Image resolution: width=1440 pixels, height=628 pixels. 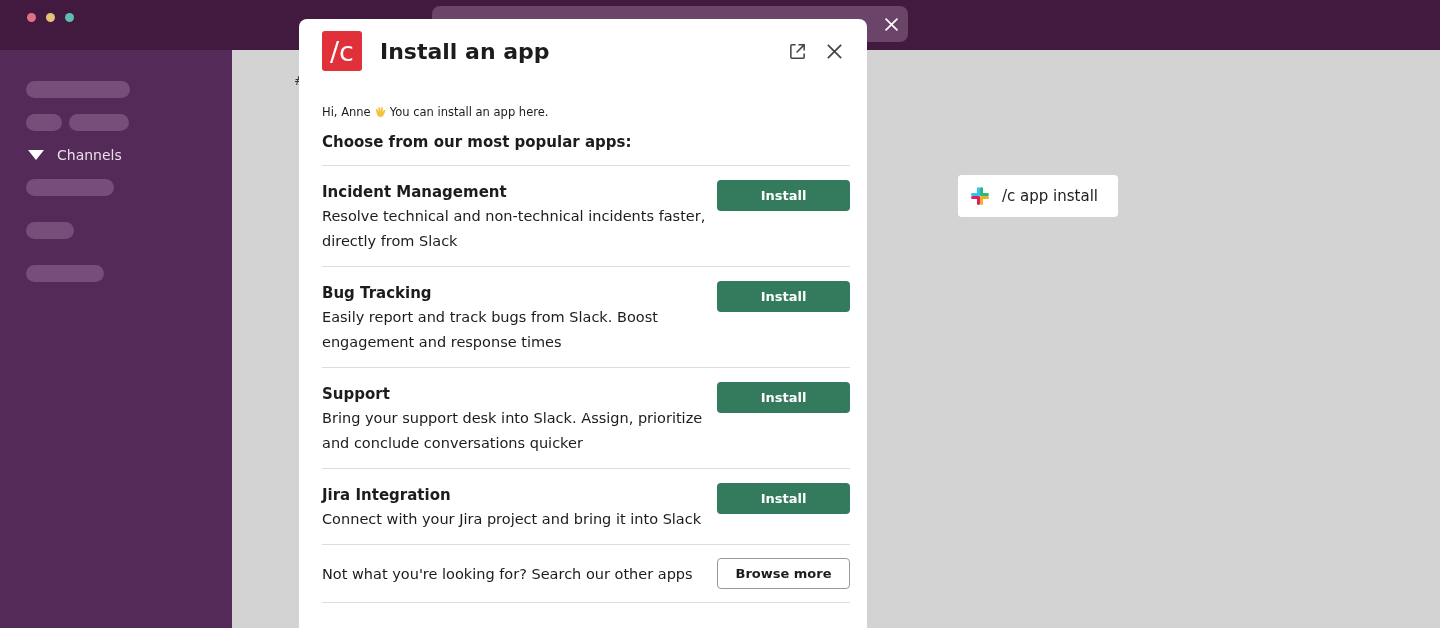 I want to click on app-name: Bug Tracking, so click(x=377, y=293).